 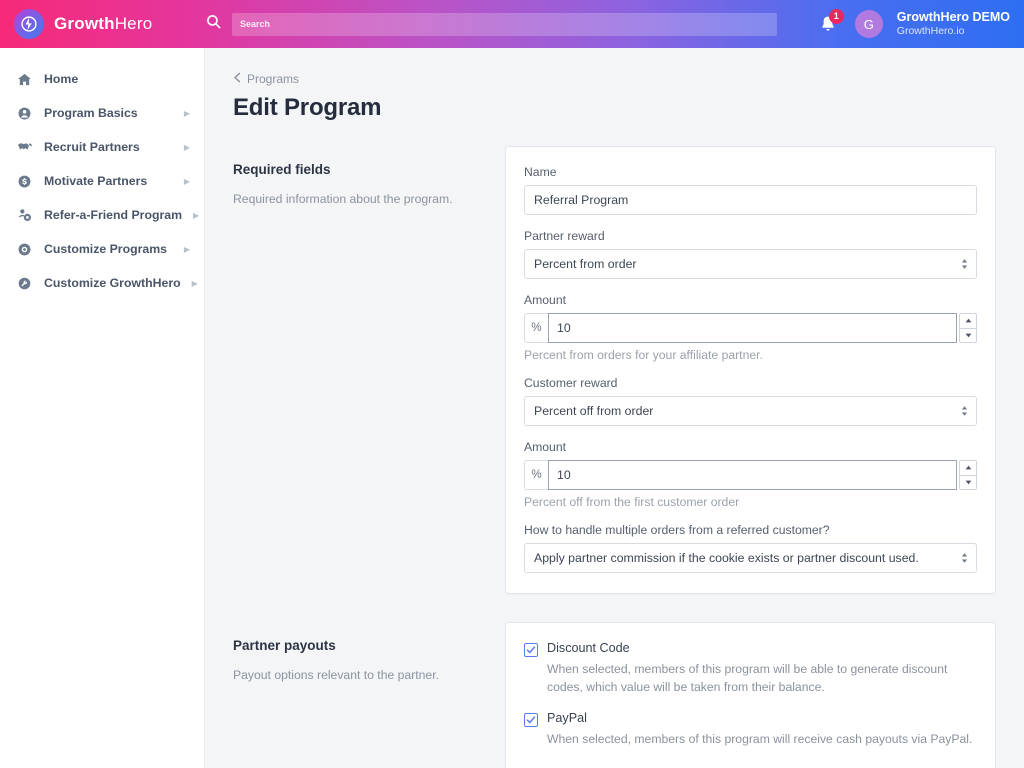 I want to click on section-description: Payout options relevant to the partner., so click(x=336, y=675).